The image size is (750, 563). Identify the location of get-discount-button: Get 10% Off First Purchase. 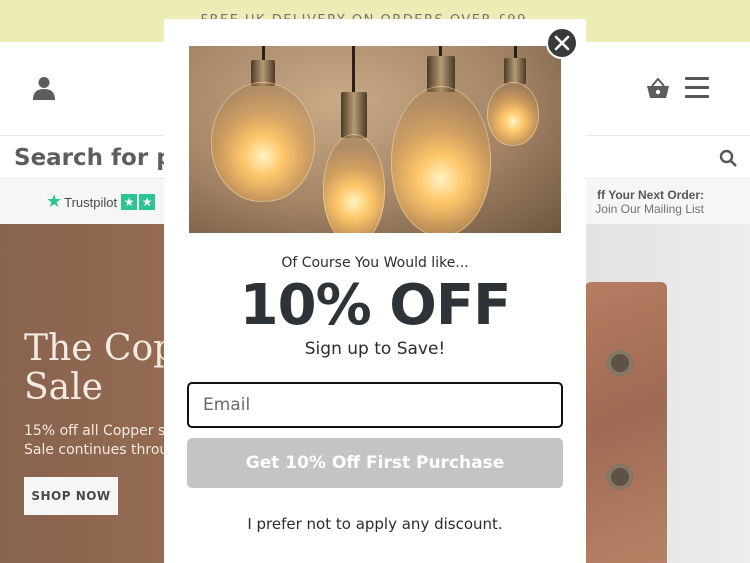
(375, 463).